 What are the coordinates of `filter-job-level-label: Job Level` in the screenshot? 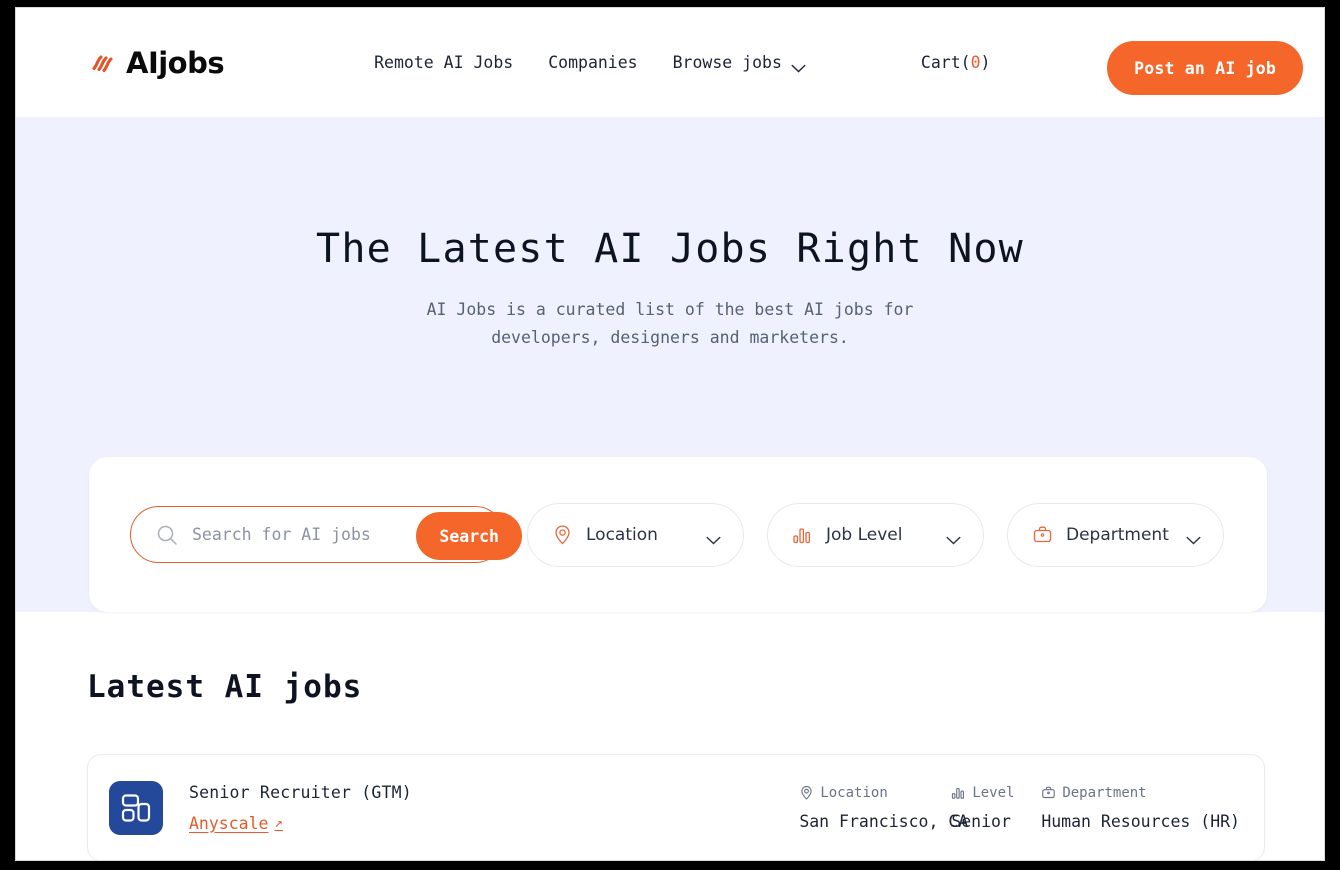 It's located at (864, 534).